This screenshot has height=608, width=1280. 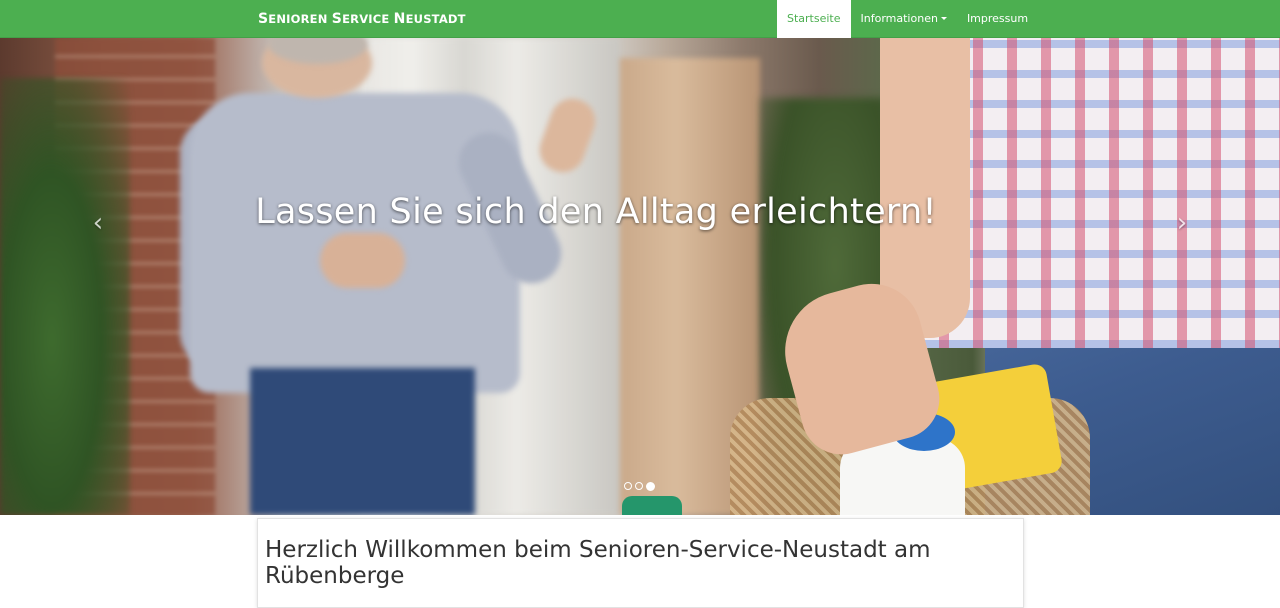 What do you see at coordinates (65, 296) in the screenshot?
I see `hero-foliage` at bounding box center [65, 296].